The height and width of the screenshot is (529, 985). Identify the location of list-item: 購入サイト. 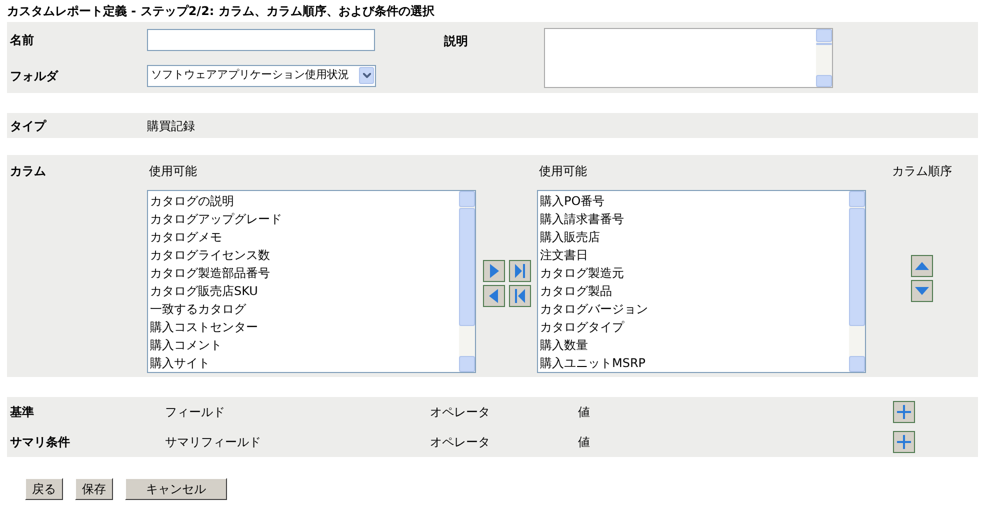
(304, 363).